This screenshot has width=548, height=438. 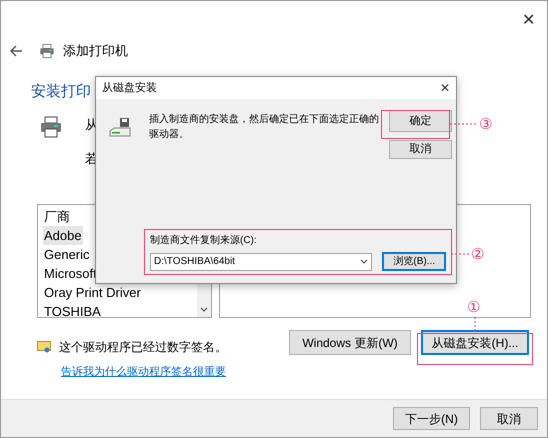 I want to click on window-title: 添加打印机, so click(x=95, y=51).